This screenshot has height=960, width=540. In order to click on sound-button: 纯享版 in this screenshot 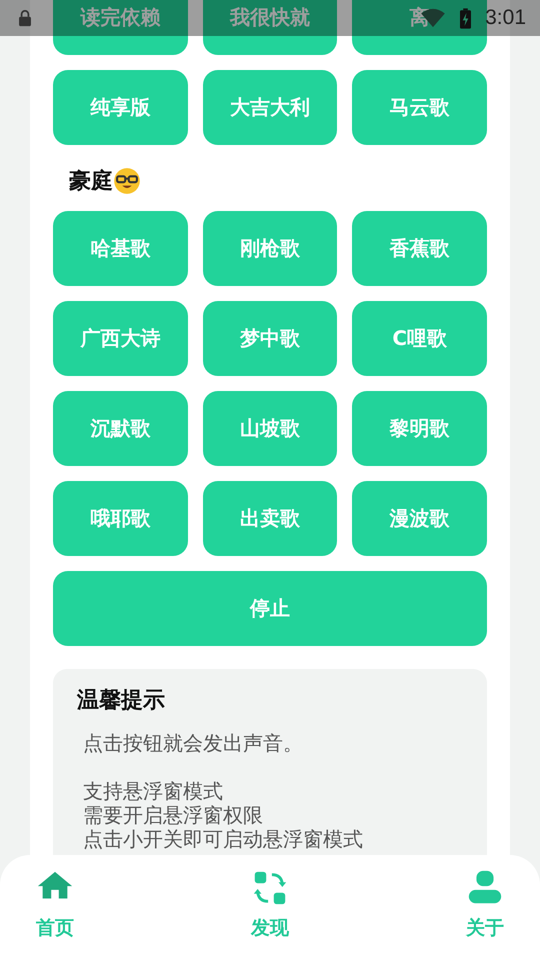, I will do `click(120, 107)`.